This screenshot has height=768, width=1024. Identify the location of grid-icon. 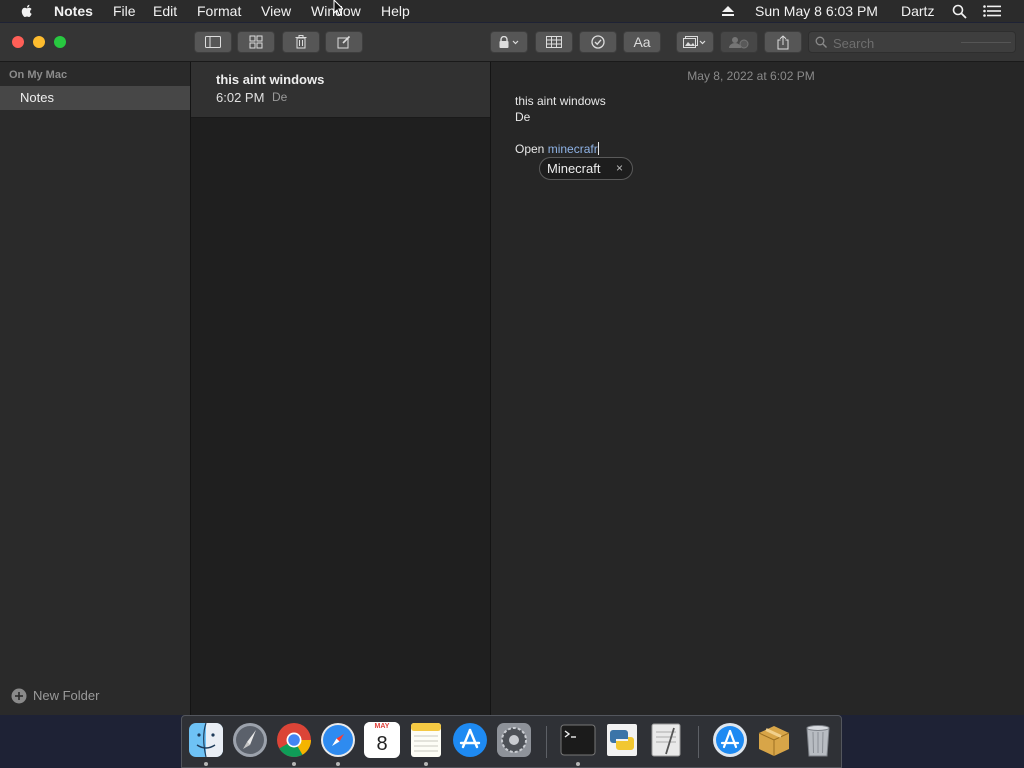
(256, 42).